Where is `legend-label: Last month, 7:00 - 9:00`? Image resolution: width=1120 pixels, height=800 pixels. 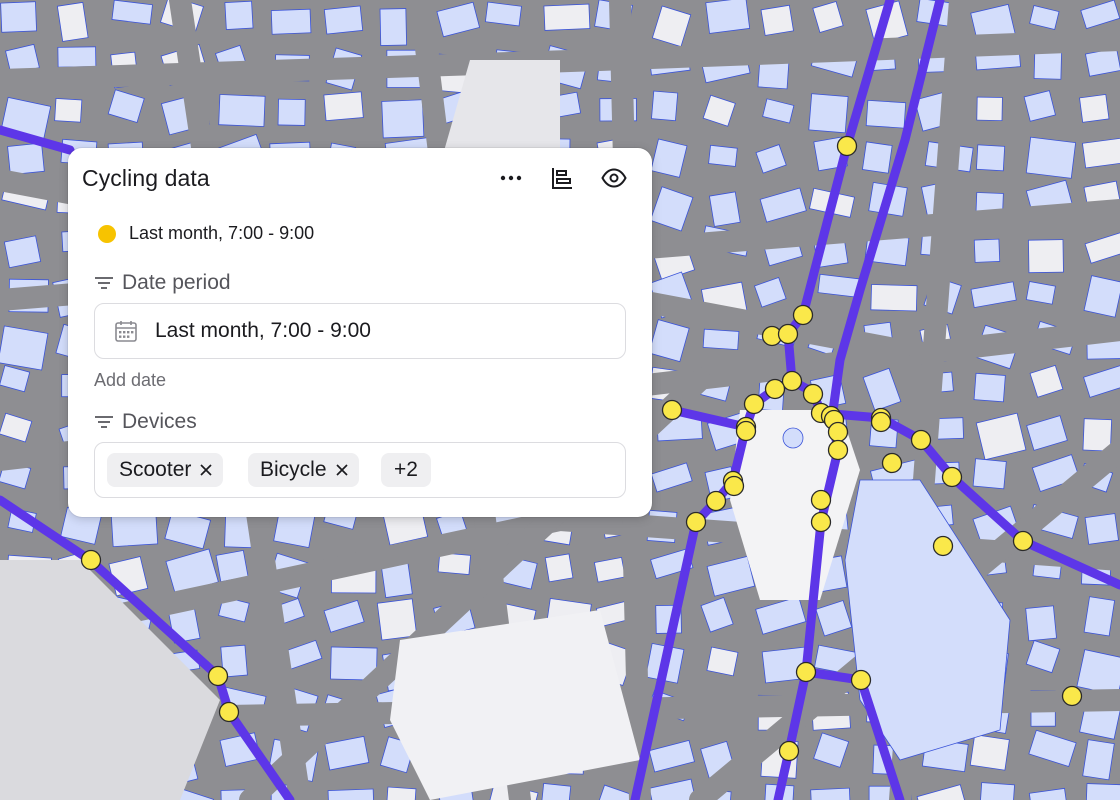
legend-label: Last month, 7:00 - 9:00 is located at coordinates (222, 233).